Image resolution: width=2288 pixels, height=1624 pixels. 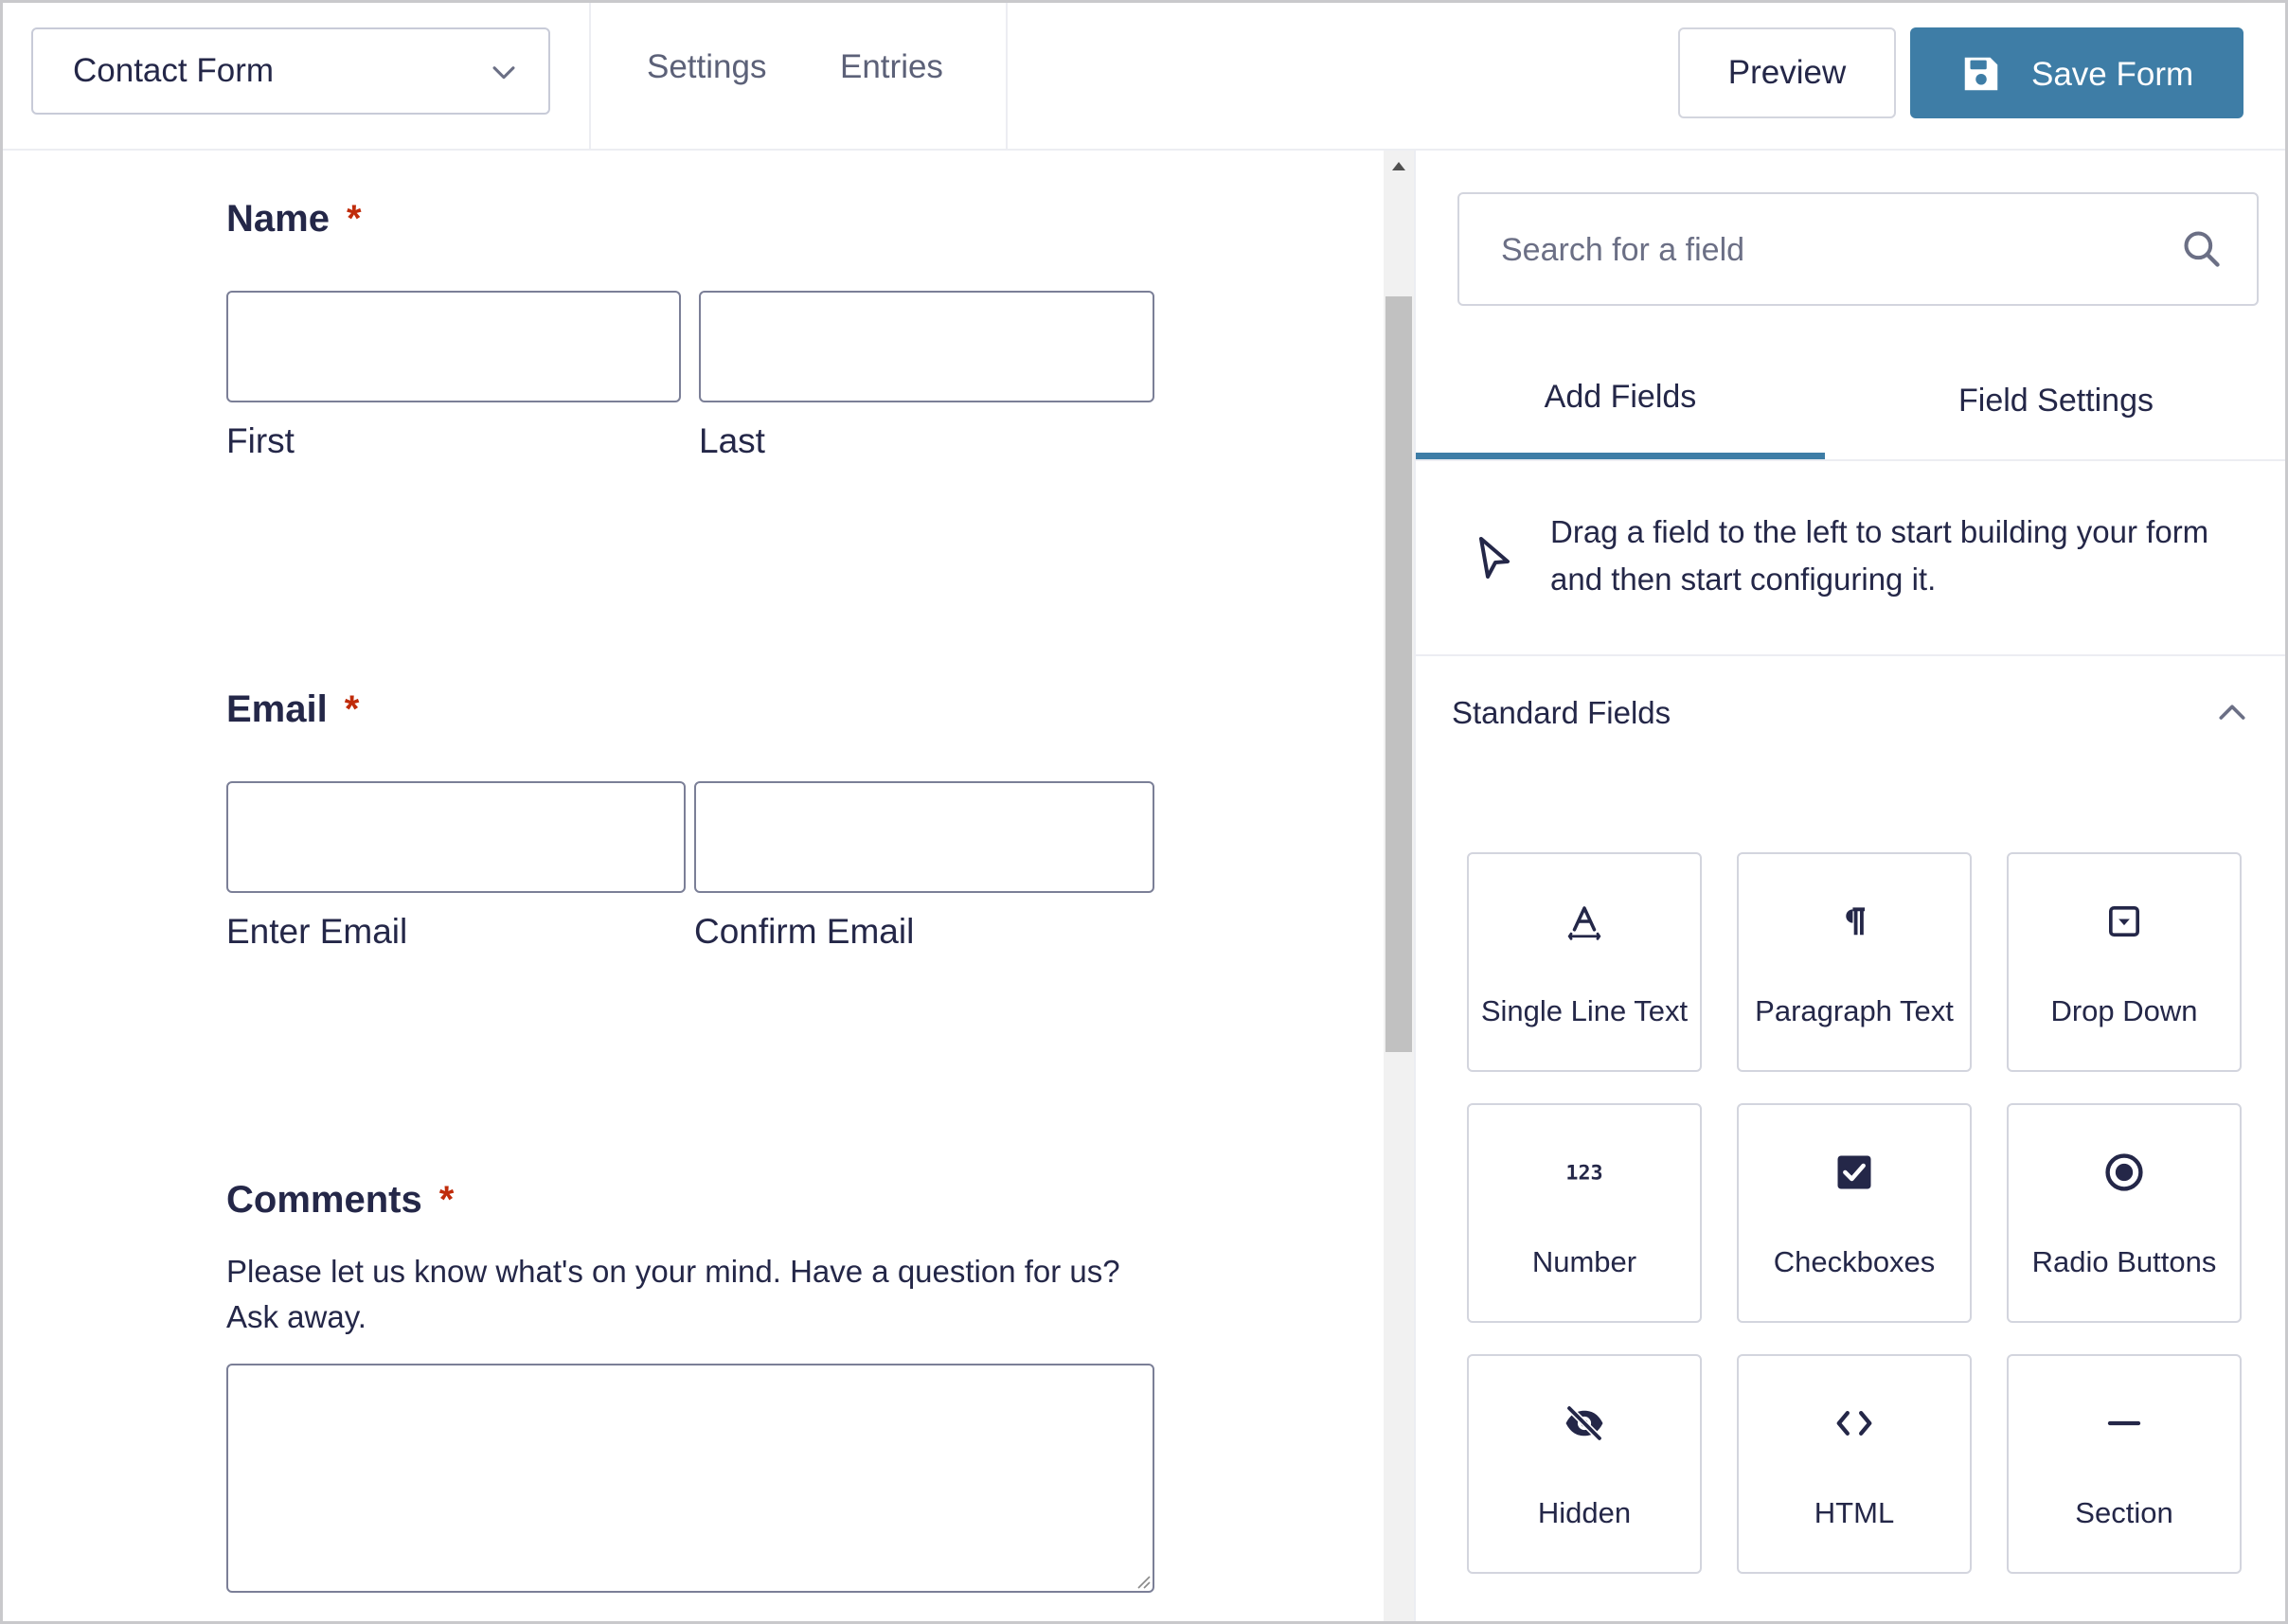 I want to click on field-tile-label: Checkboxes, so click(x=1854, y=1261).